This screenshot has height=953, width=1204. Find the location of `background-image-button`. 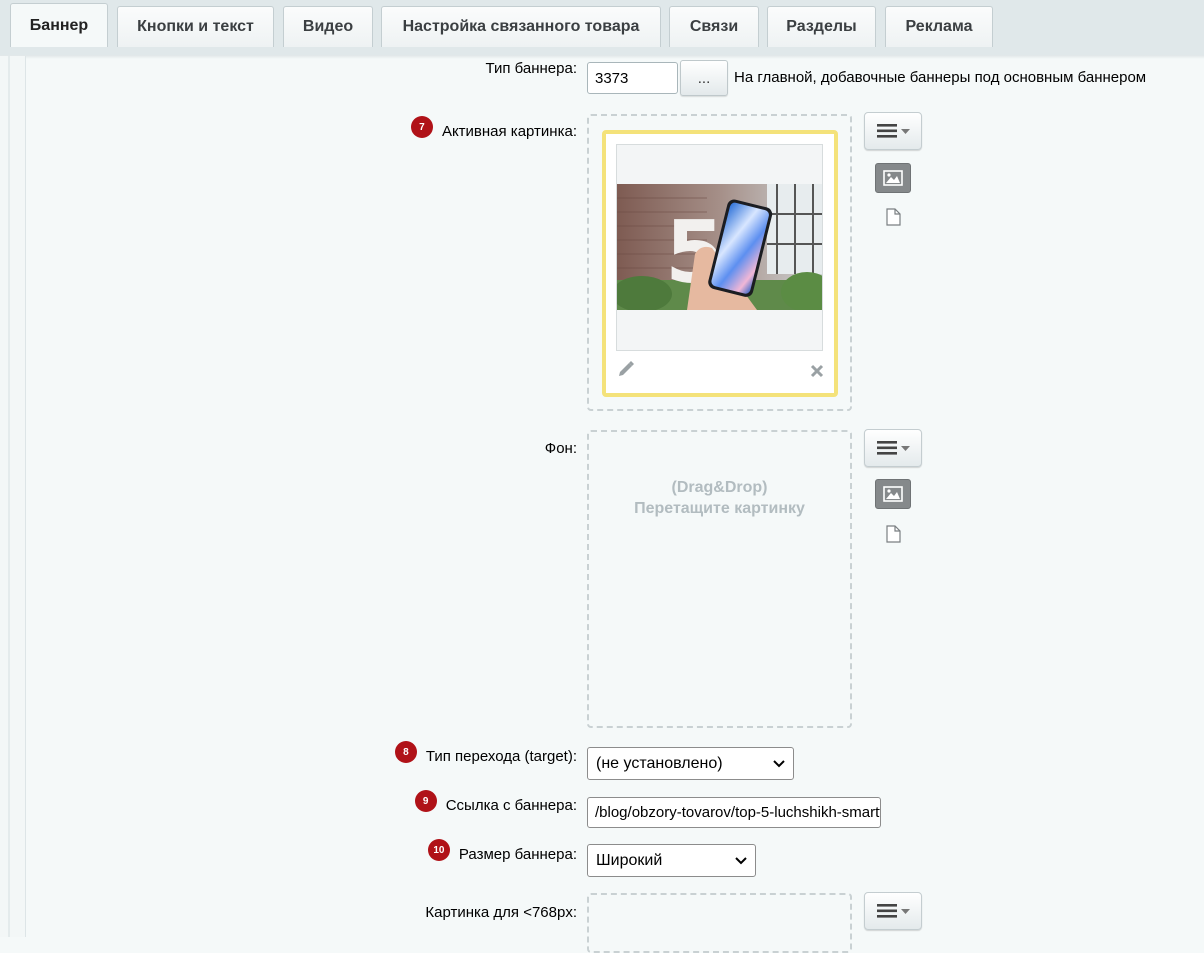

background-image-button is located at coordinates (893, 494).